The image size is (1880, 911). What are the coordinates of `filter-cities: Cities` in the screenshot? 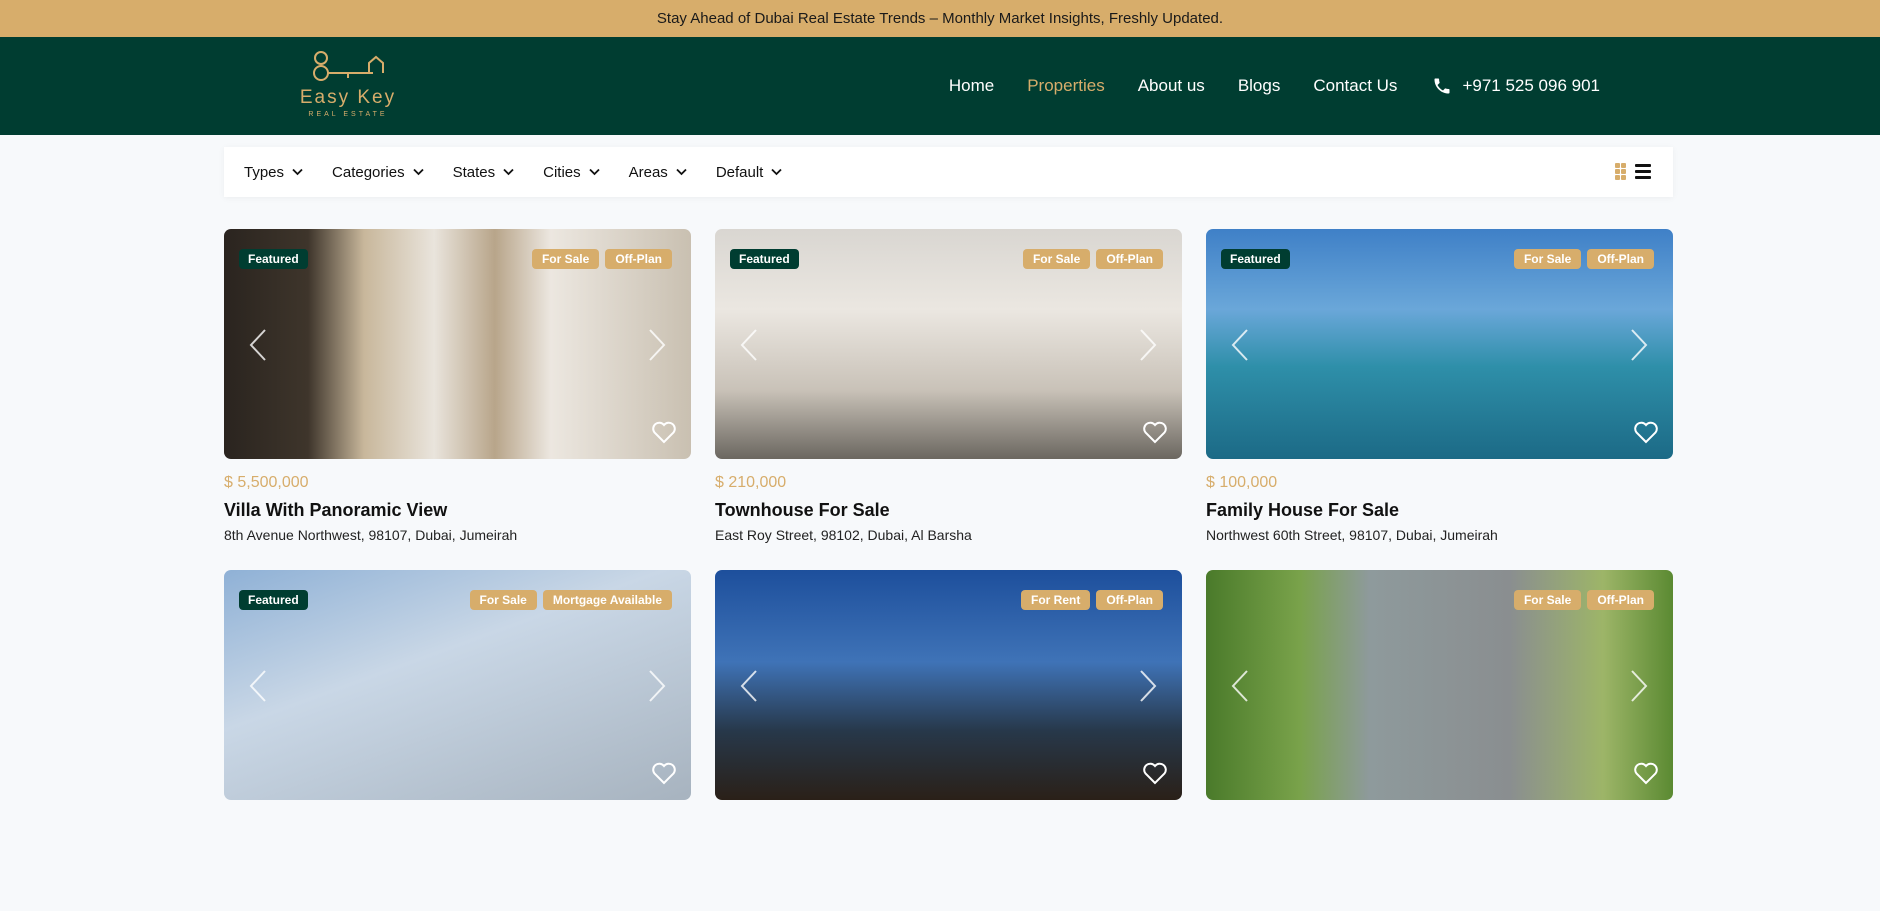 It's located at (571, 172).